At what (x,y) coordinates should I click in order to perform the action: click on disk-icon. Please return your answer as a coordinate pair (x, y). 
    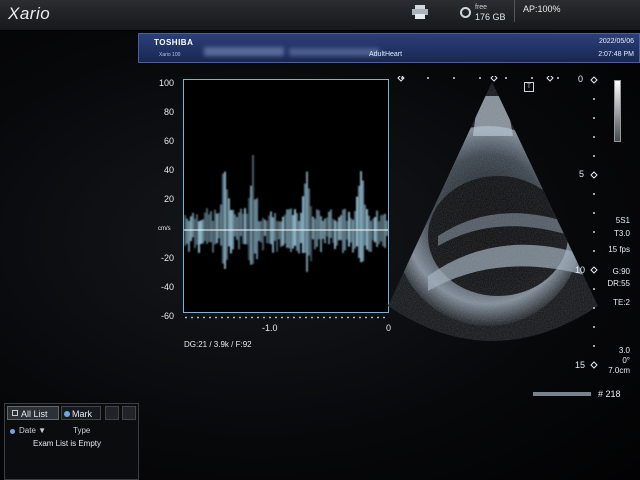
    Looking at the image, I should click on (465, 12).